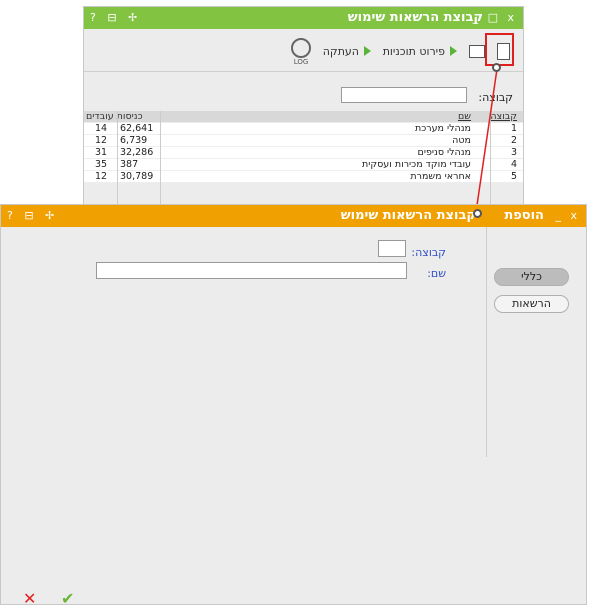 The width and height of the screenshot is (590, 608). What do you see at coordinates (367, 51) in the screenshot?
I see `copy-arrow-icon` at bounding box center [367, 51].